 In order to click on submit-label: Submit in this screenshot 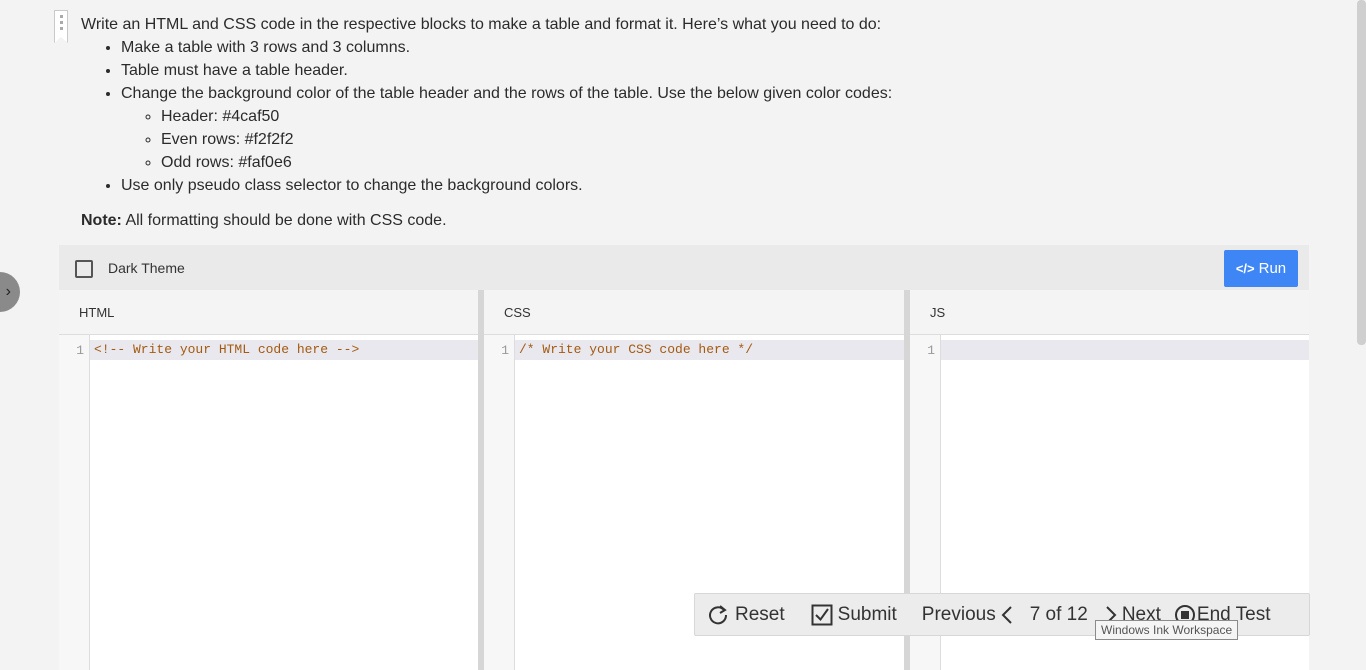, I will do `click(867, 614)`.